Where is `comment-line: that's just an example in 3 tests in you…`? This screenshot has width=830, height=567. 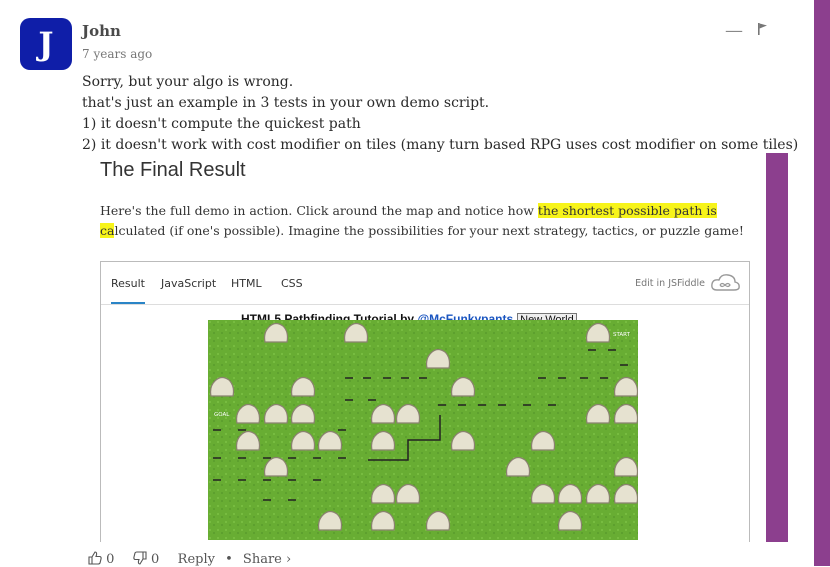
comment-line: that's just an example in 3 tests in you… is located at coordinates (286, 103).